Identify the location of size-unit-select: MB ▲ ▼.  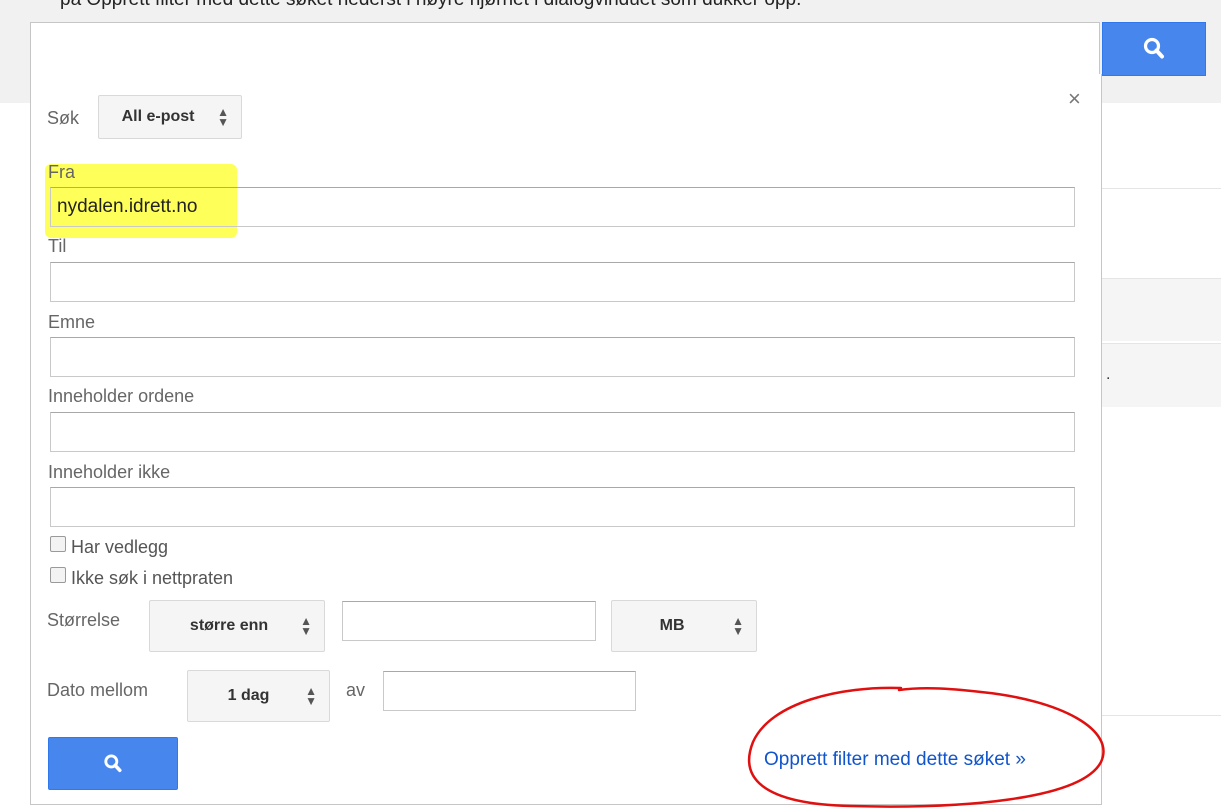
(684, 626).